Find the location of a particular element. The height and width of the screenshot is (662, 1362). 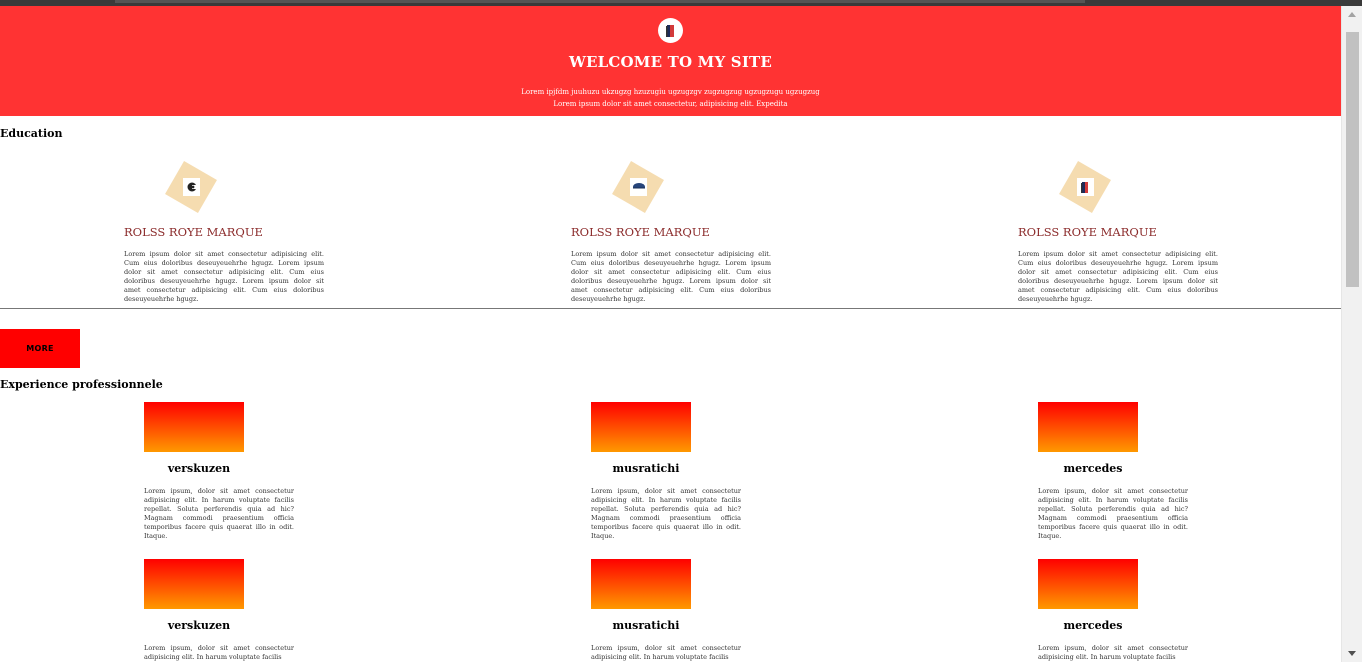

scrollbar-thumb is located at coordinates (1352, 159).